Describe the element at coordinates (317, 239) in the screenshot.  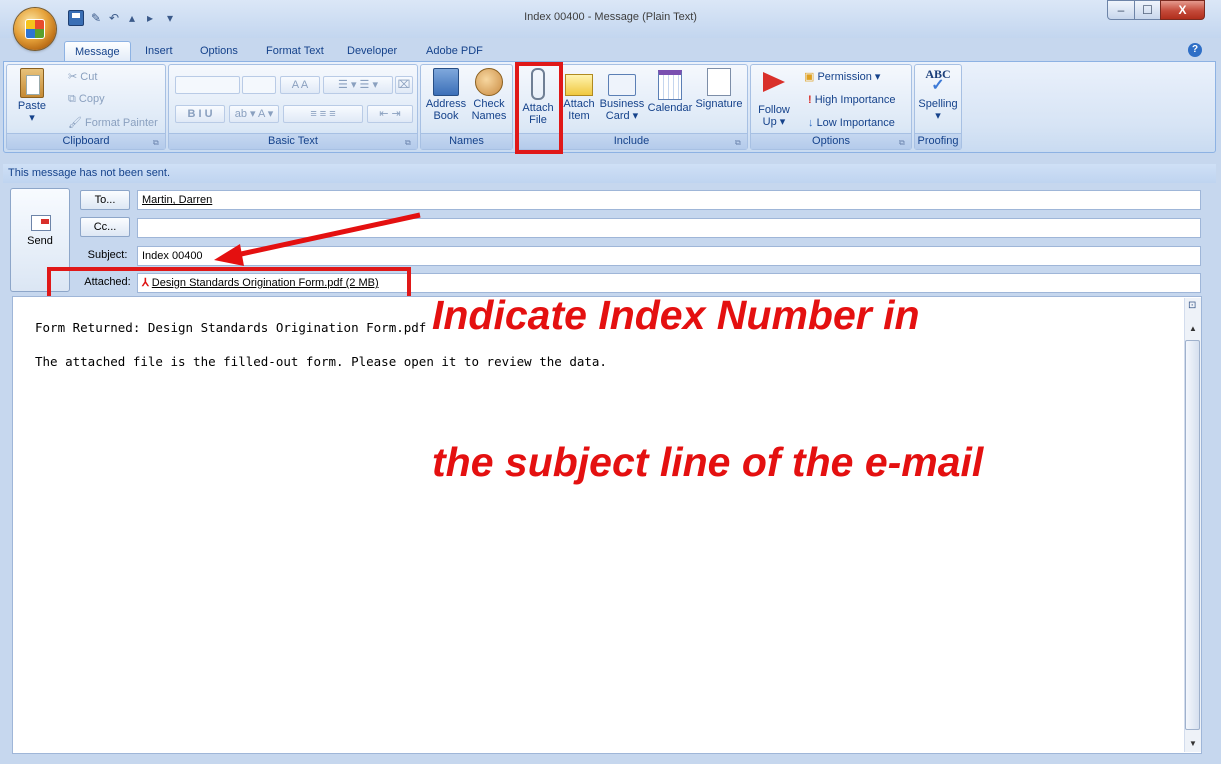
I see `annotation-arrow` at that location.